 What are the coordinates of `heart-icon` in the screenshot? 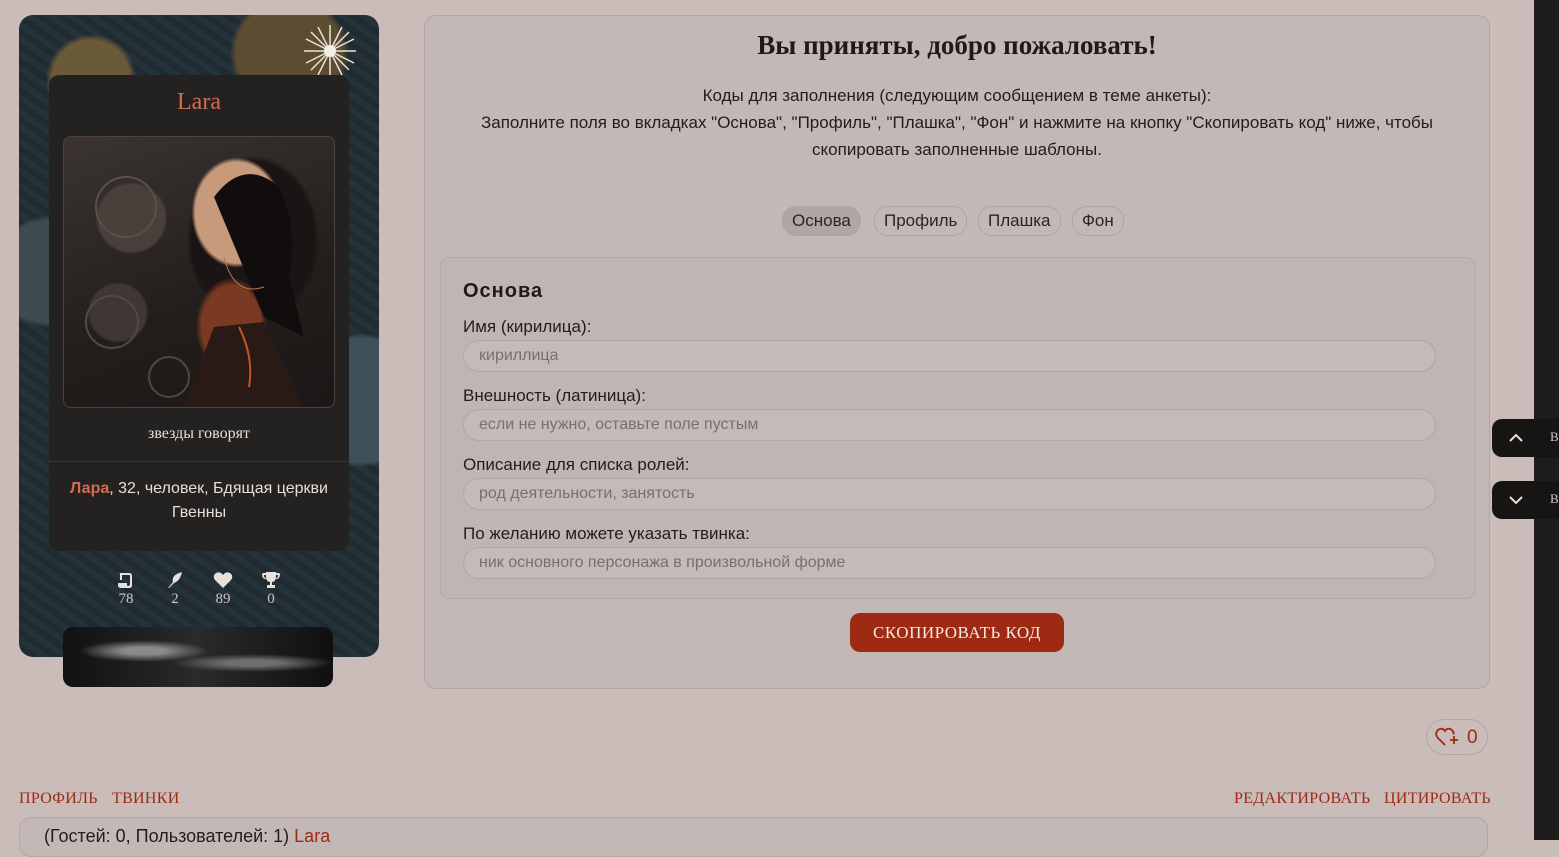 It's located at (223, 580).